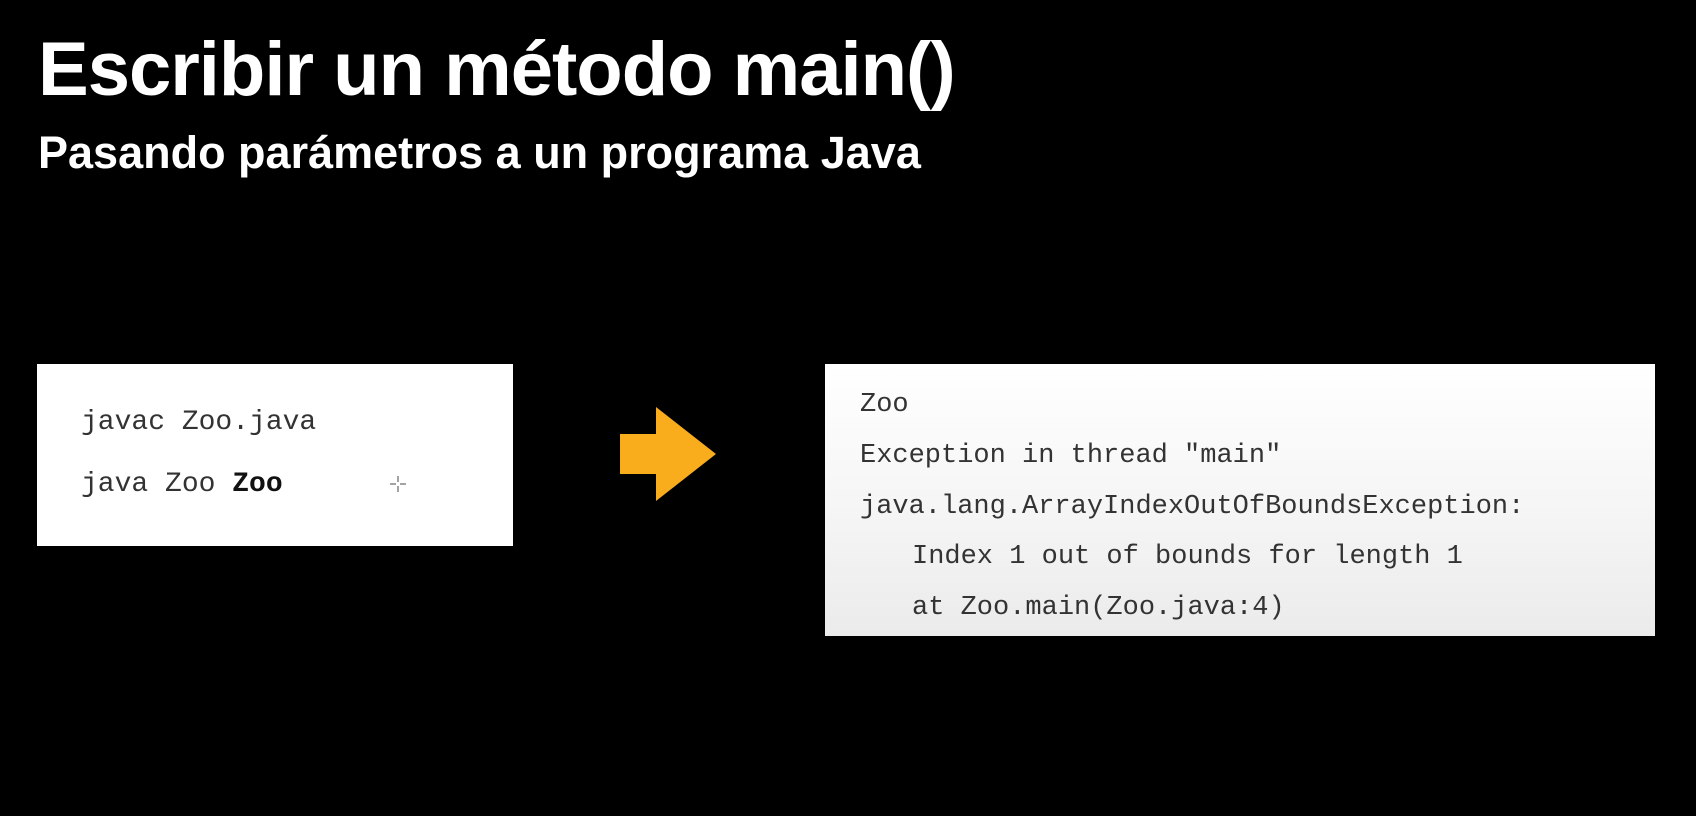  Describe the element at coordinates (257, 484) in the screenshot. I see `run-argument: Zoo` at that location.